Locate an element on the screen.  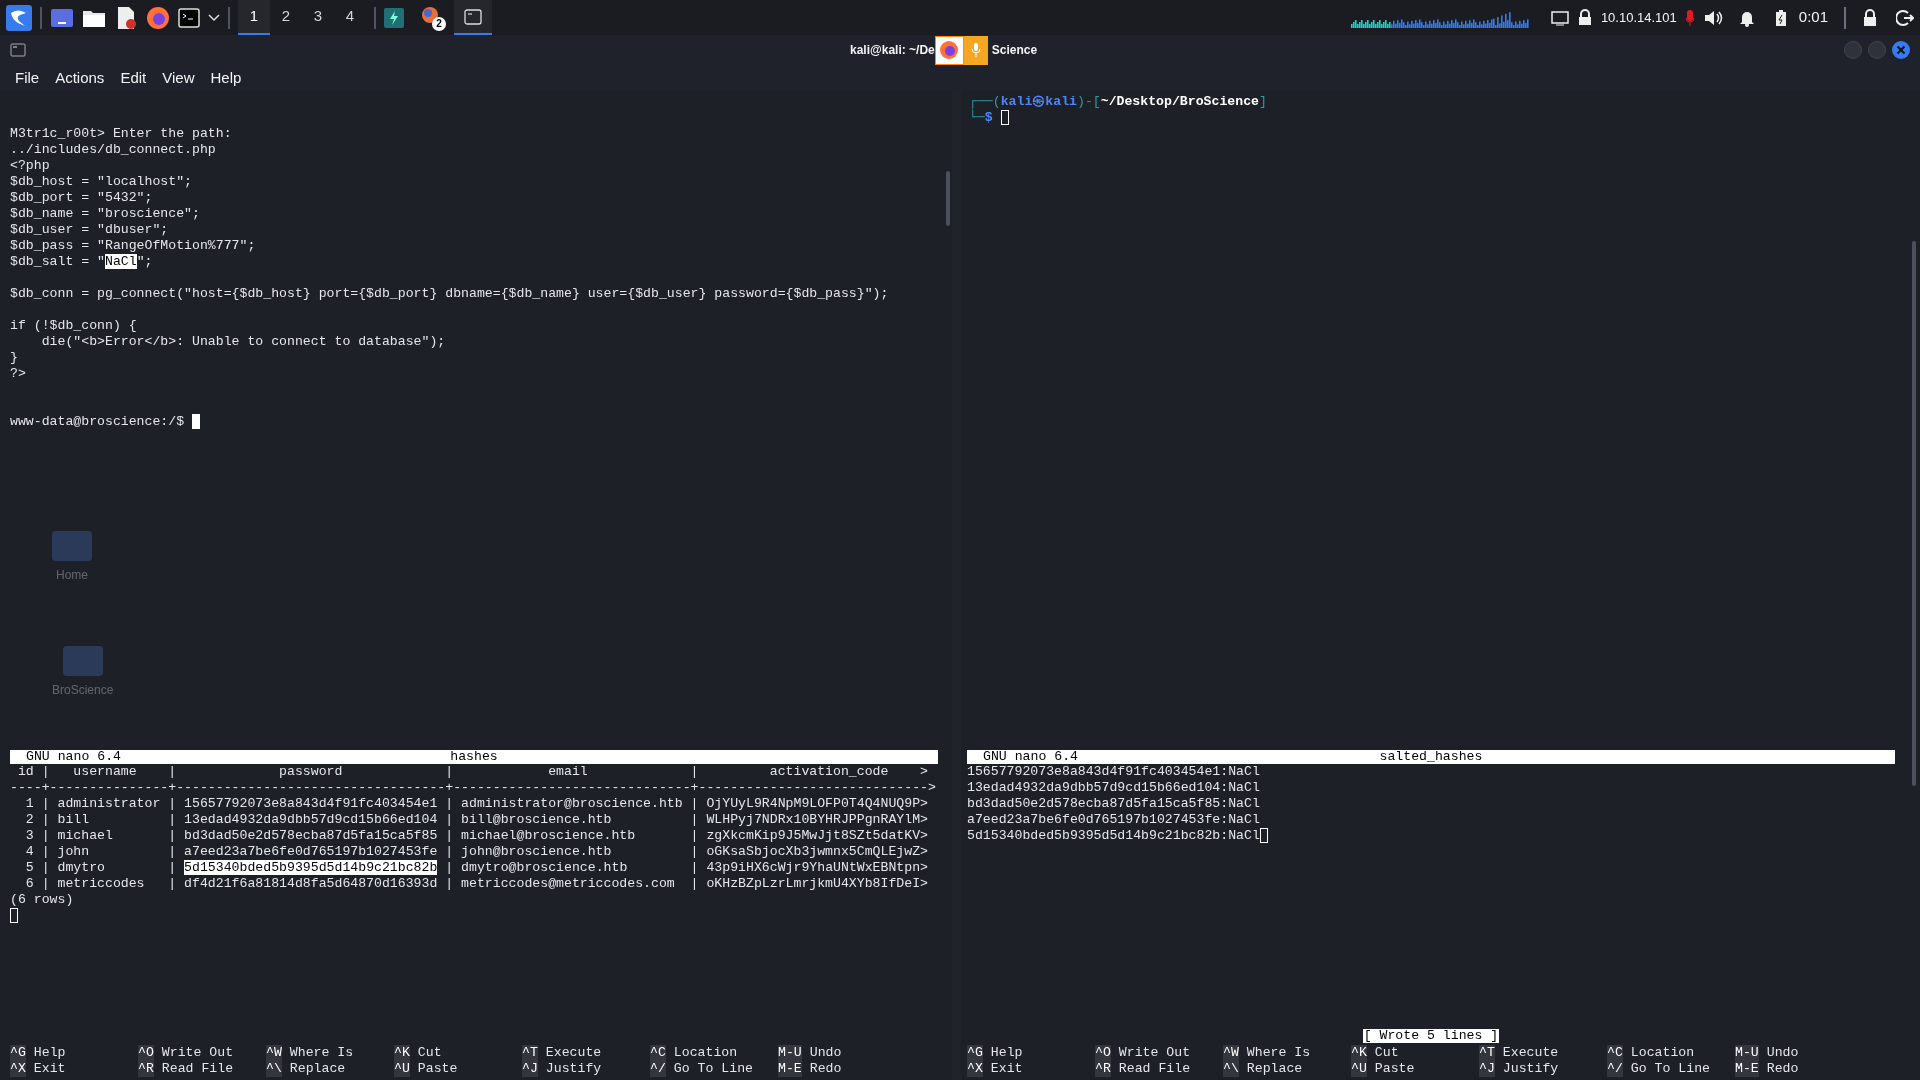
volume-icon is located at coordinates (1712, 17).